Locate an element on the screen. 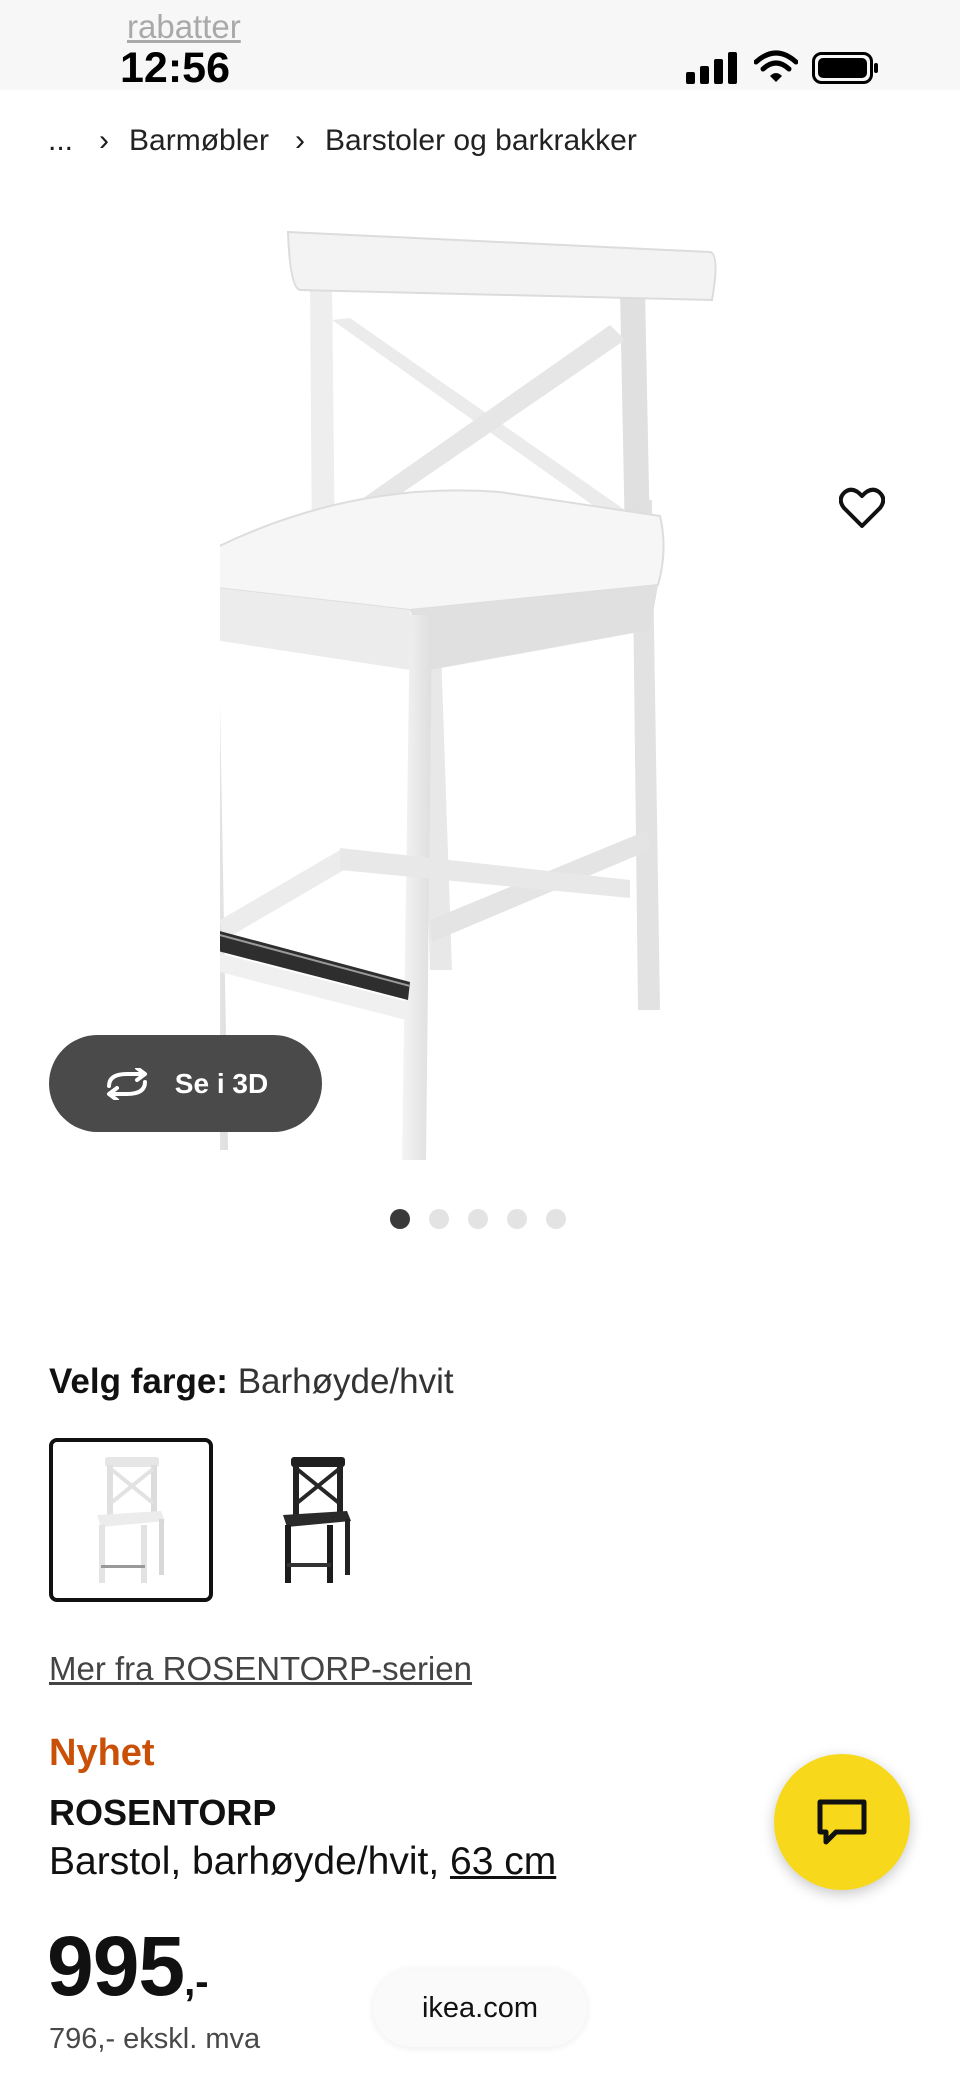  product-name: ROSENTORP is located at coordinates (163, 1812).